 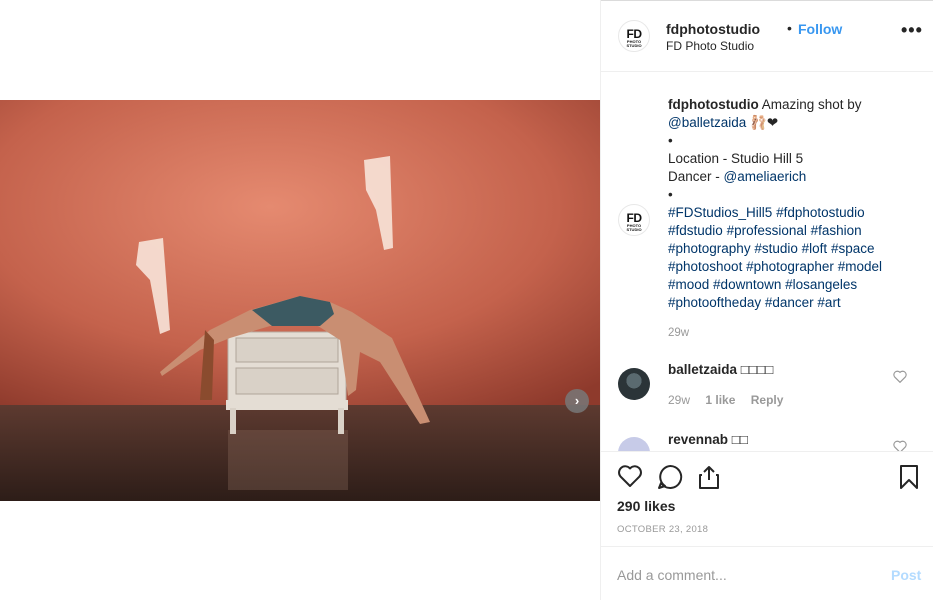 I want to click on comment-text: □□, so click(x=738, y=439).